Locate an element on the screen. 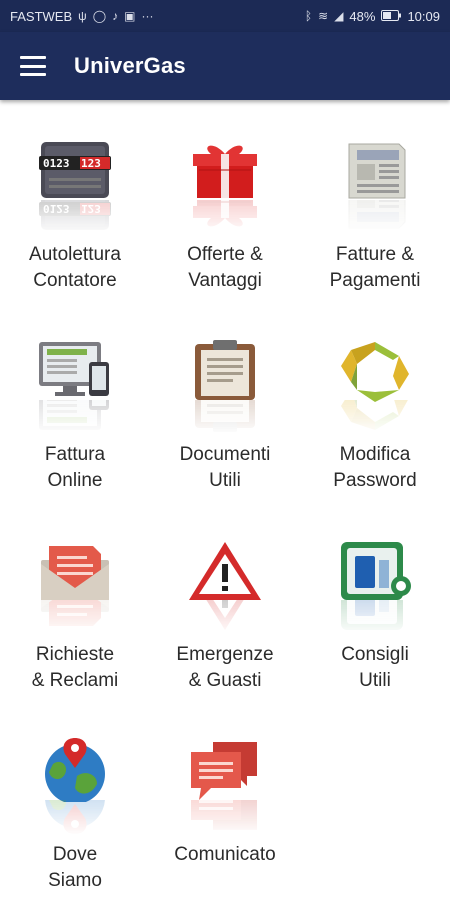 Image resolution: width=450 pixels, height=900 pixels. refresh-arrows-icon is located at coordinates (375, 386).